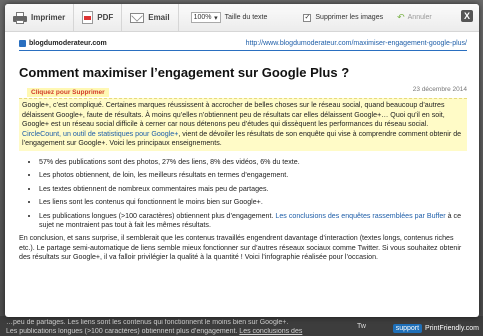 This screenshot has width=483, height=336. What do you see at coordinates (159, 17) in the screenshot?
I see `email-label: Email` at bounding box center [159, 17].